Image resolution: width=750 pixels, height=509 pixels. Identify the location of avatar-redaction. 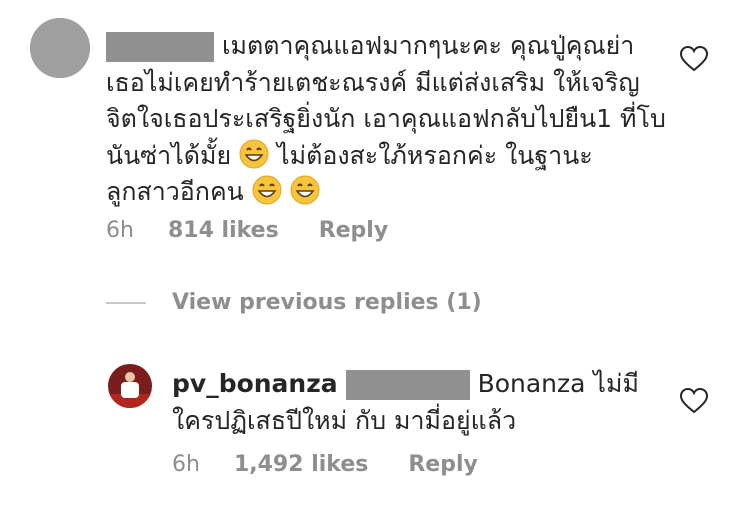
(60, 48).